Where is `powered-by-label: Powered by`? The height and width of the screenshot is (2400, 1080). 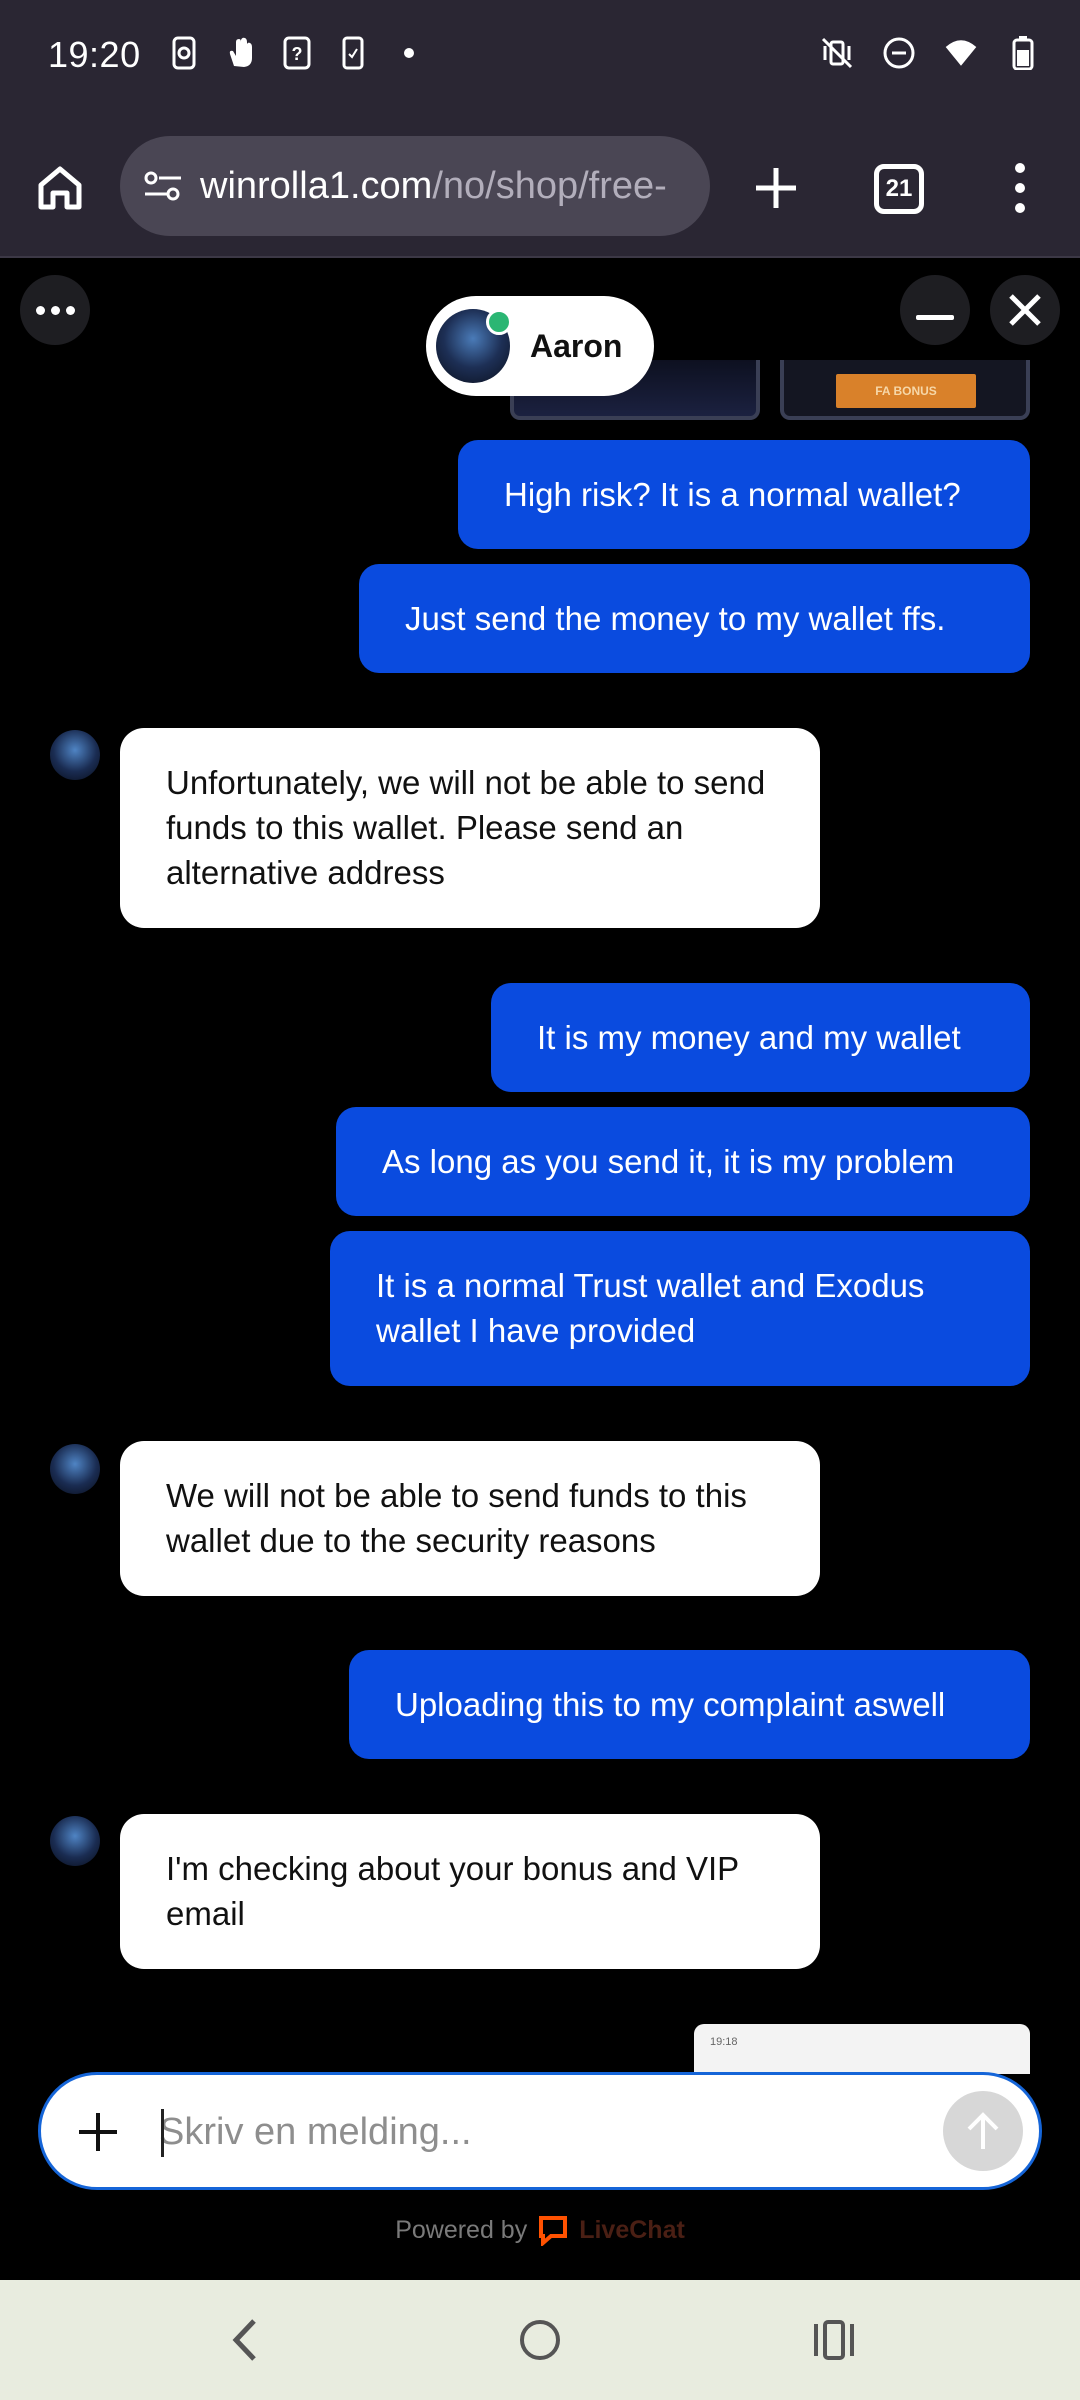 powered-by-label: Powered by is located at coordinates (461, 2229).